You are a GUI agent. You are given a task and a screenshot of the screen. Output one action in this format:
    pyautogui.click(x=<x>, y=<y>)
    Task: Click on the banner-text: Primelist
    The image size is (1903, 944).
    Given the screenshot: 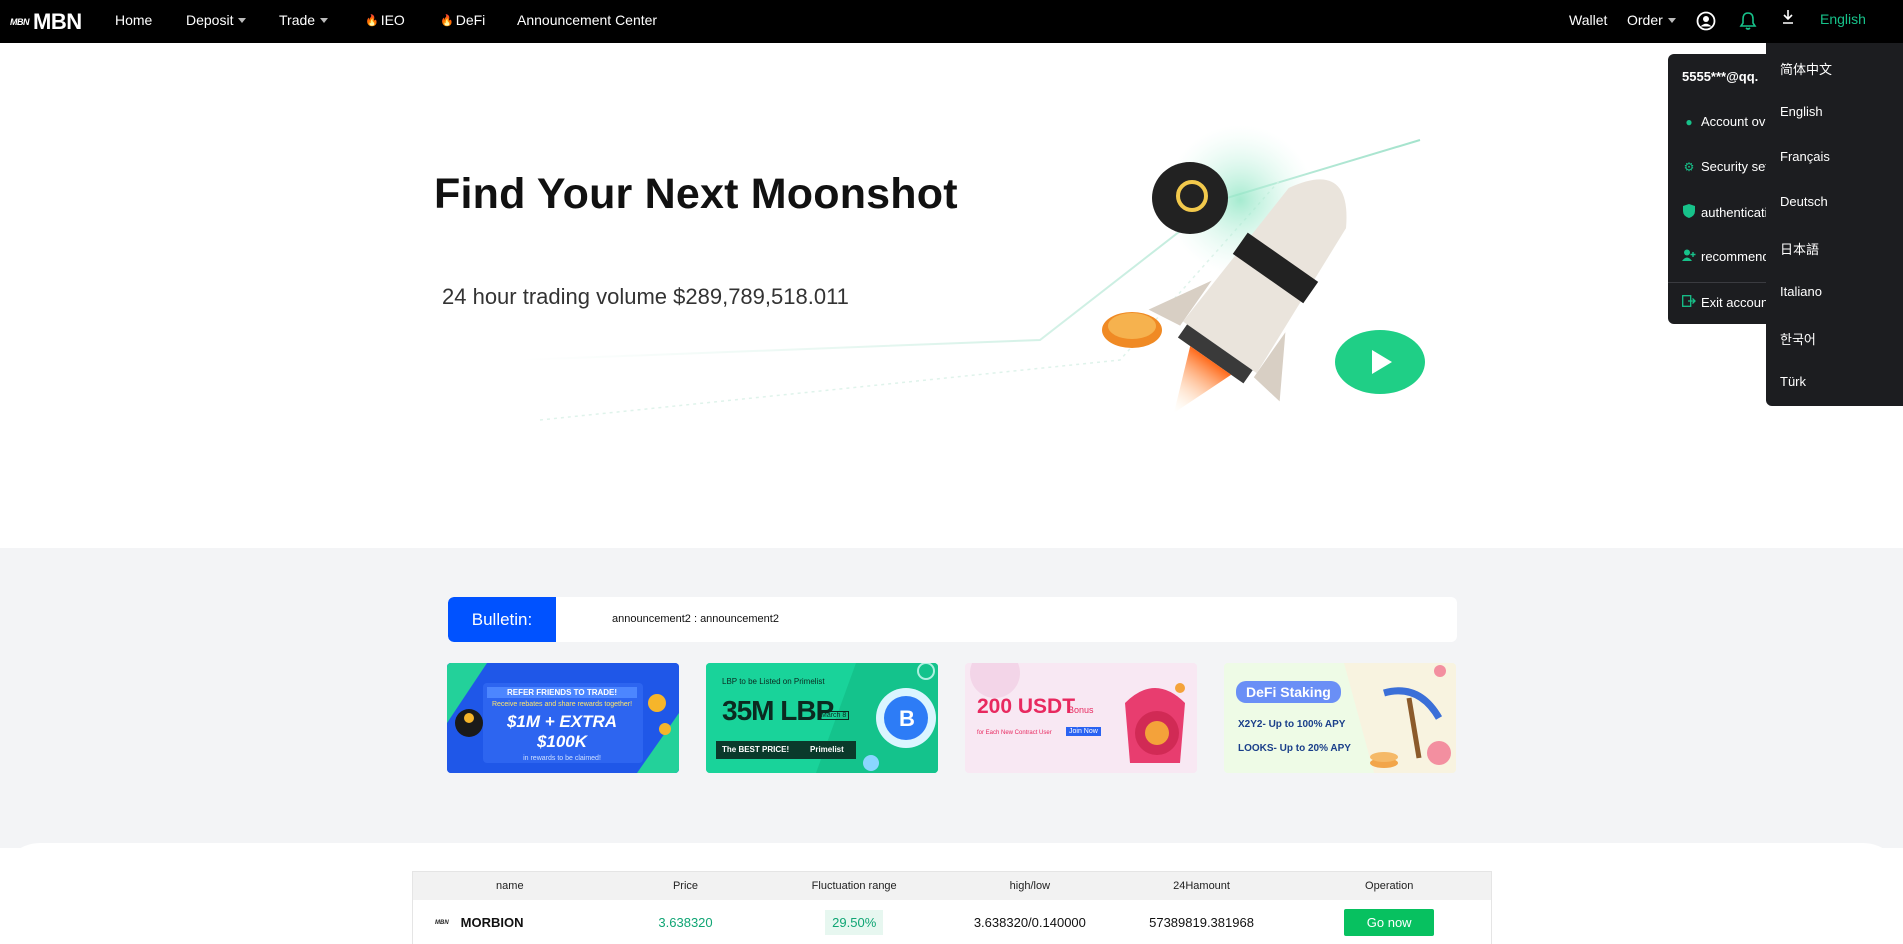 What is the action you would take?
    pyautogui.click(x=827, y=749)
    